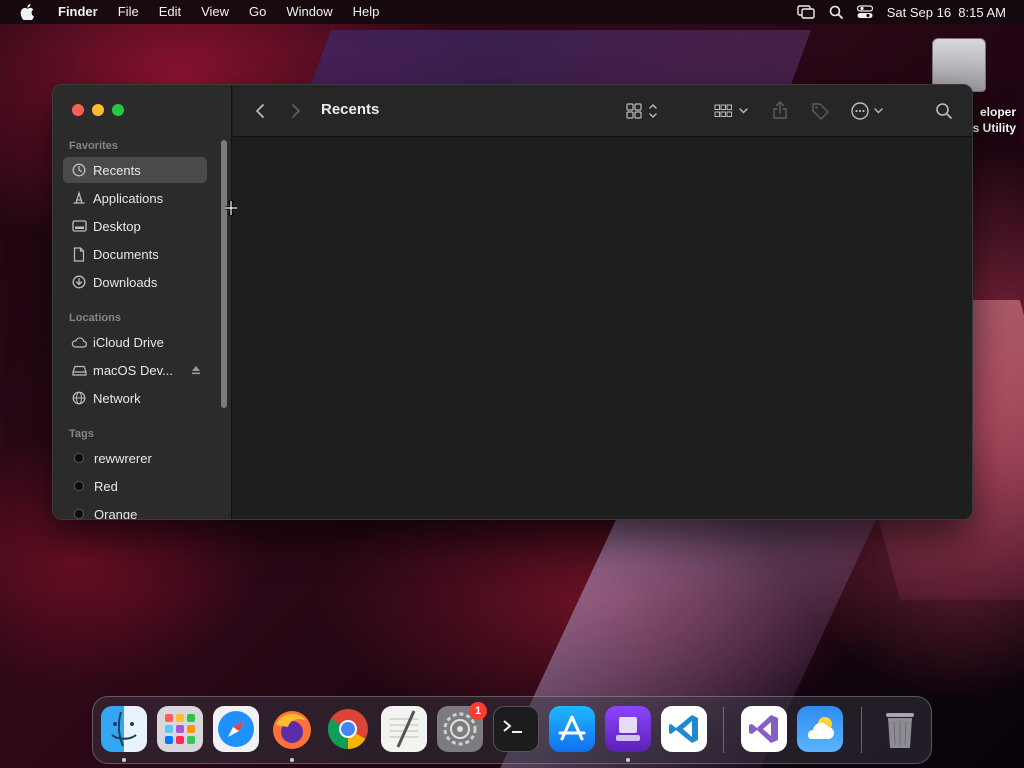 This screenshot has width=1024, height=768. I want to click on sidebar-item-downloads: Downloads, so click(135, 282).